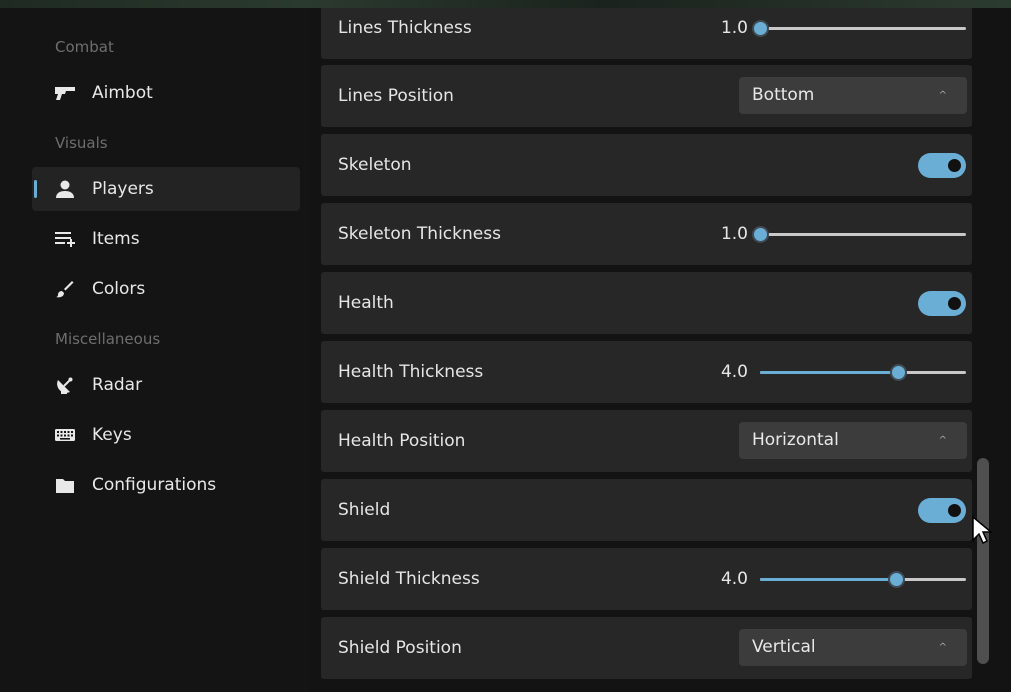 The image size is (1011, 692). Describe the element at coordinates (166, 93) in the screenshot. I see `sidebar-item-aimbot: Aimbot` at that location.